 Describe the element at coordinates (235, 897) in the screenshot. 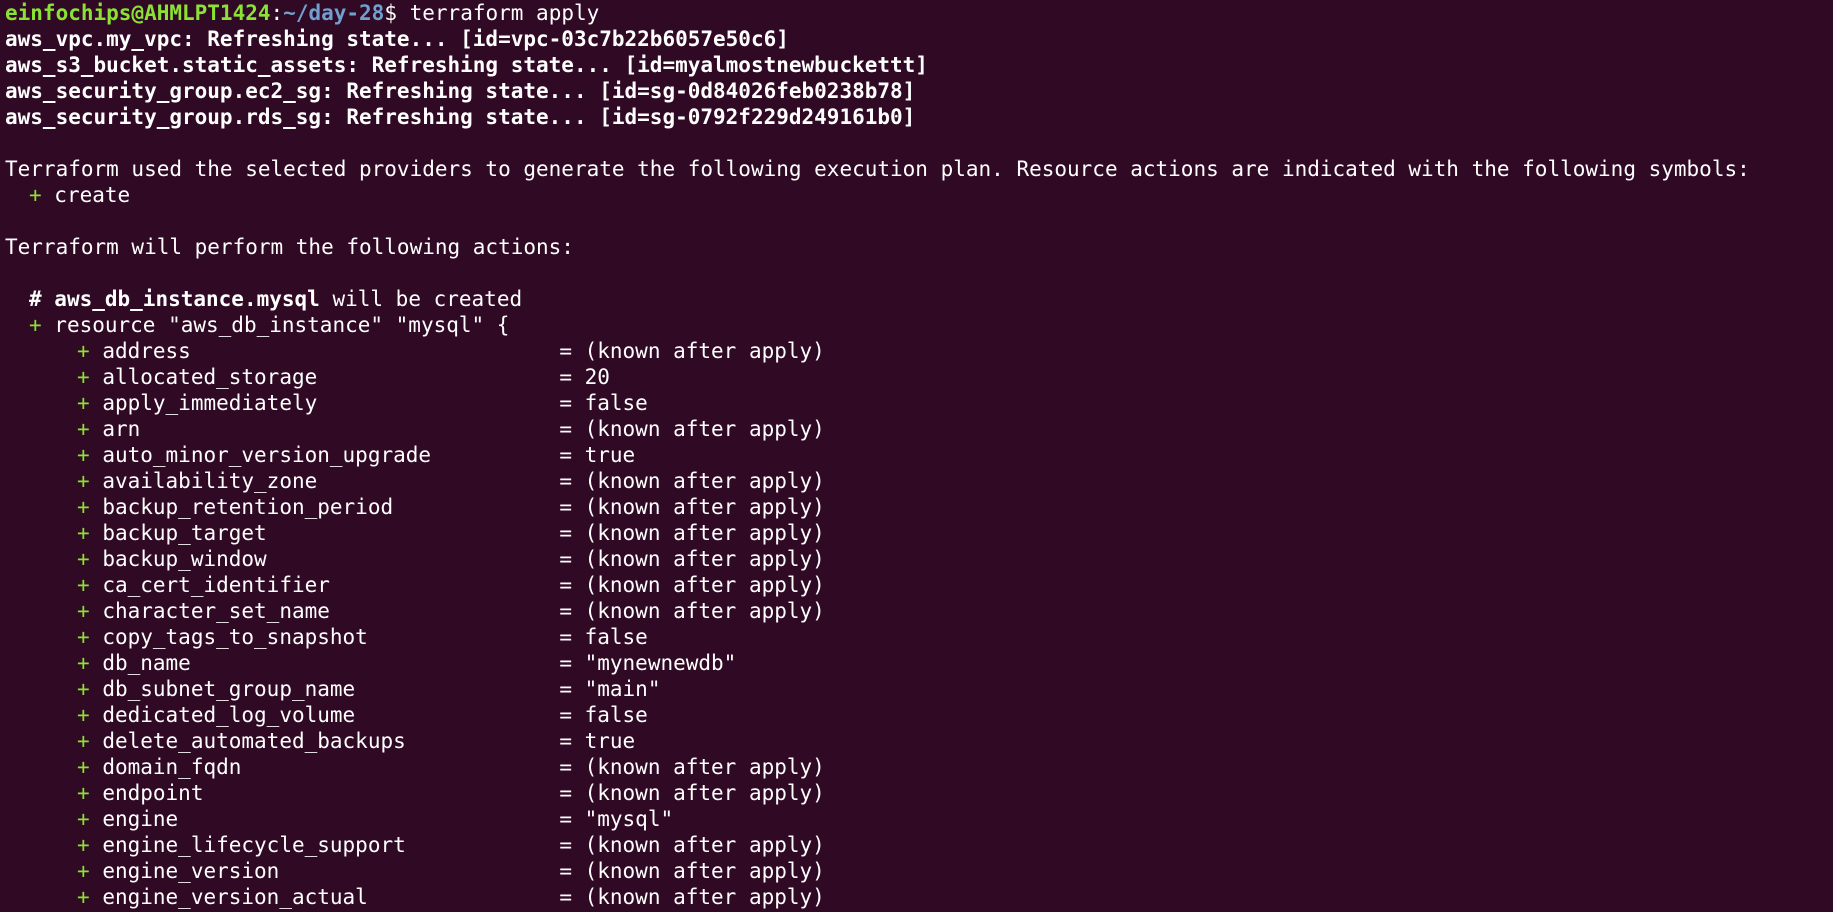

I see `attribute-name: engine_version_actual` at that location.